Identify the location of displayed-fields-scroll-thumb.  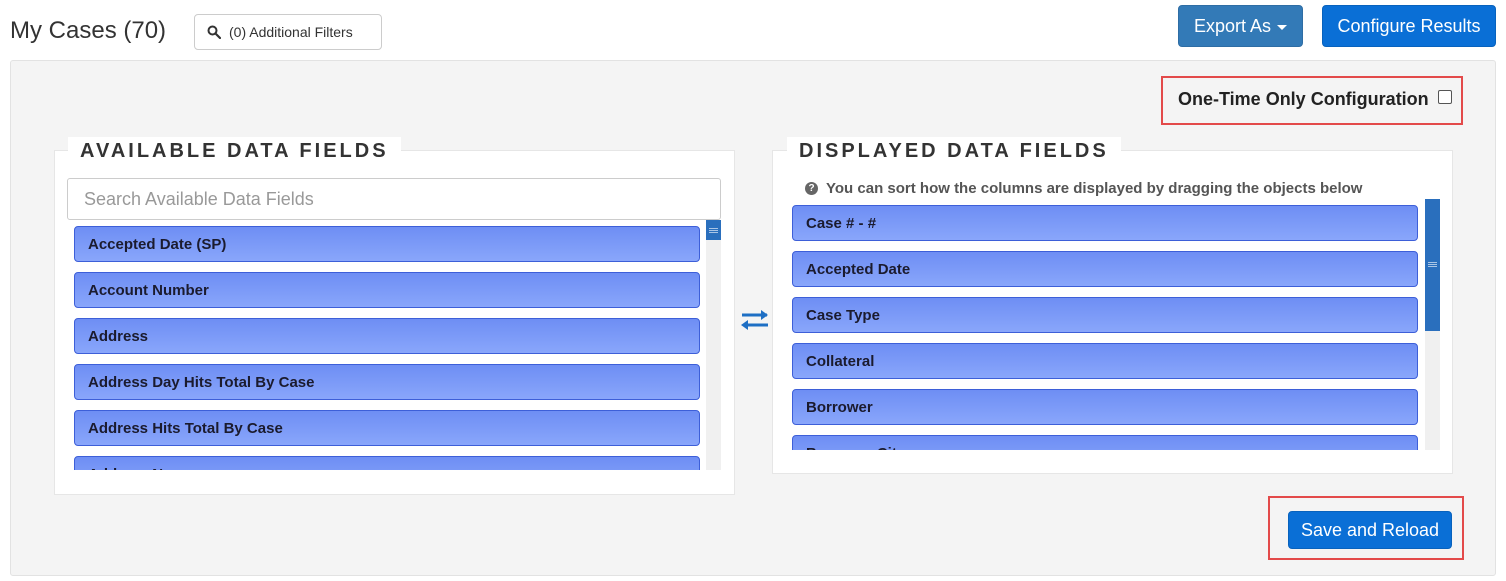
(1432, 265).